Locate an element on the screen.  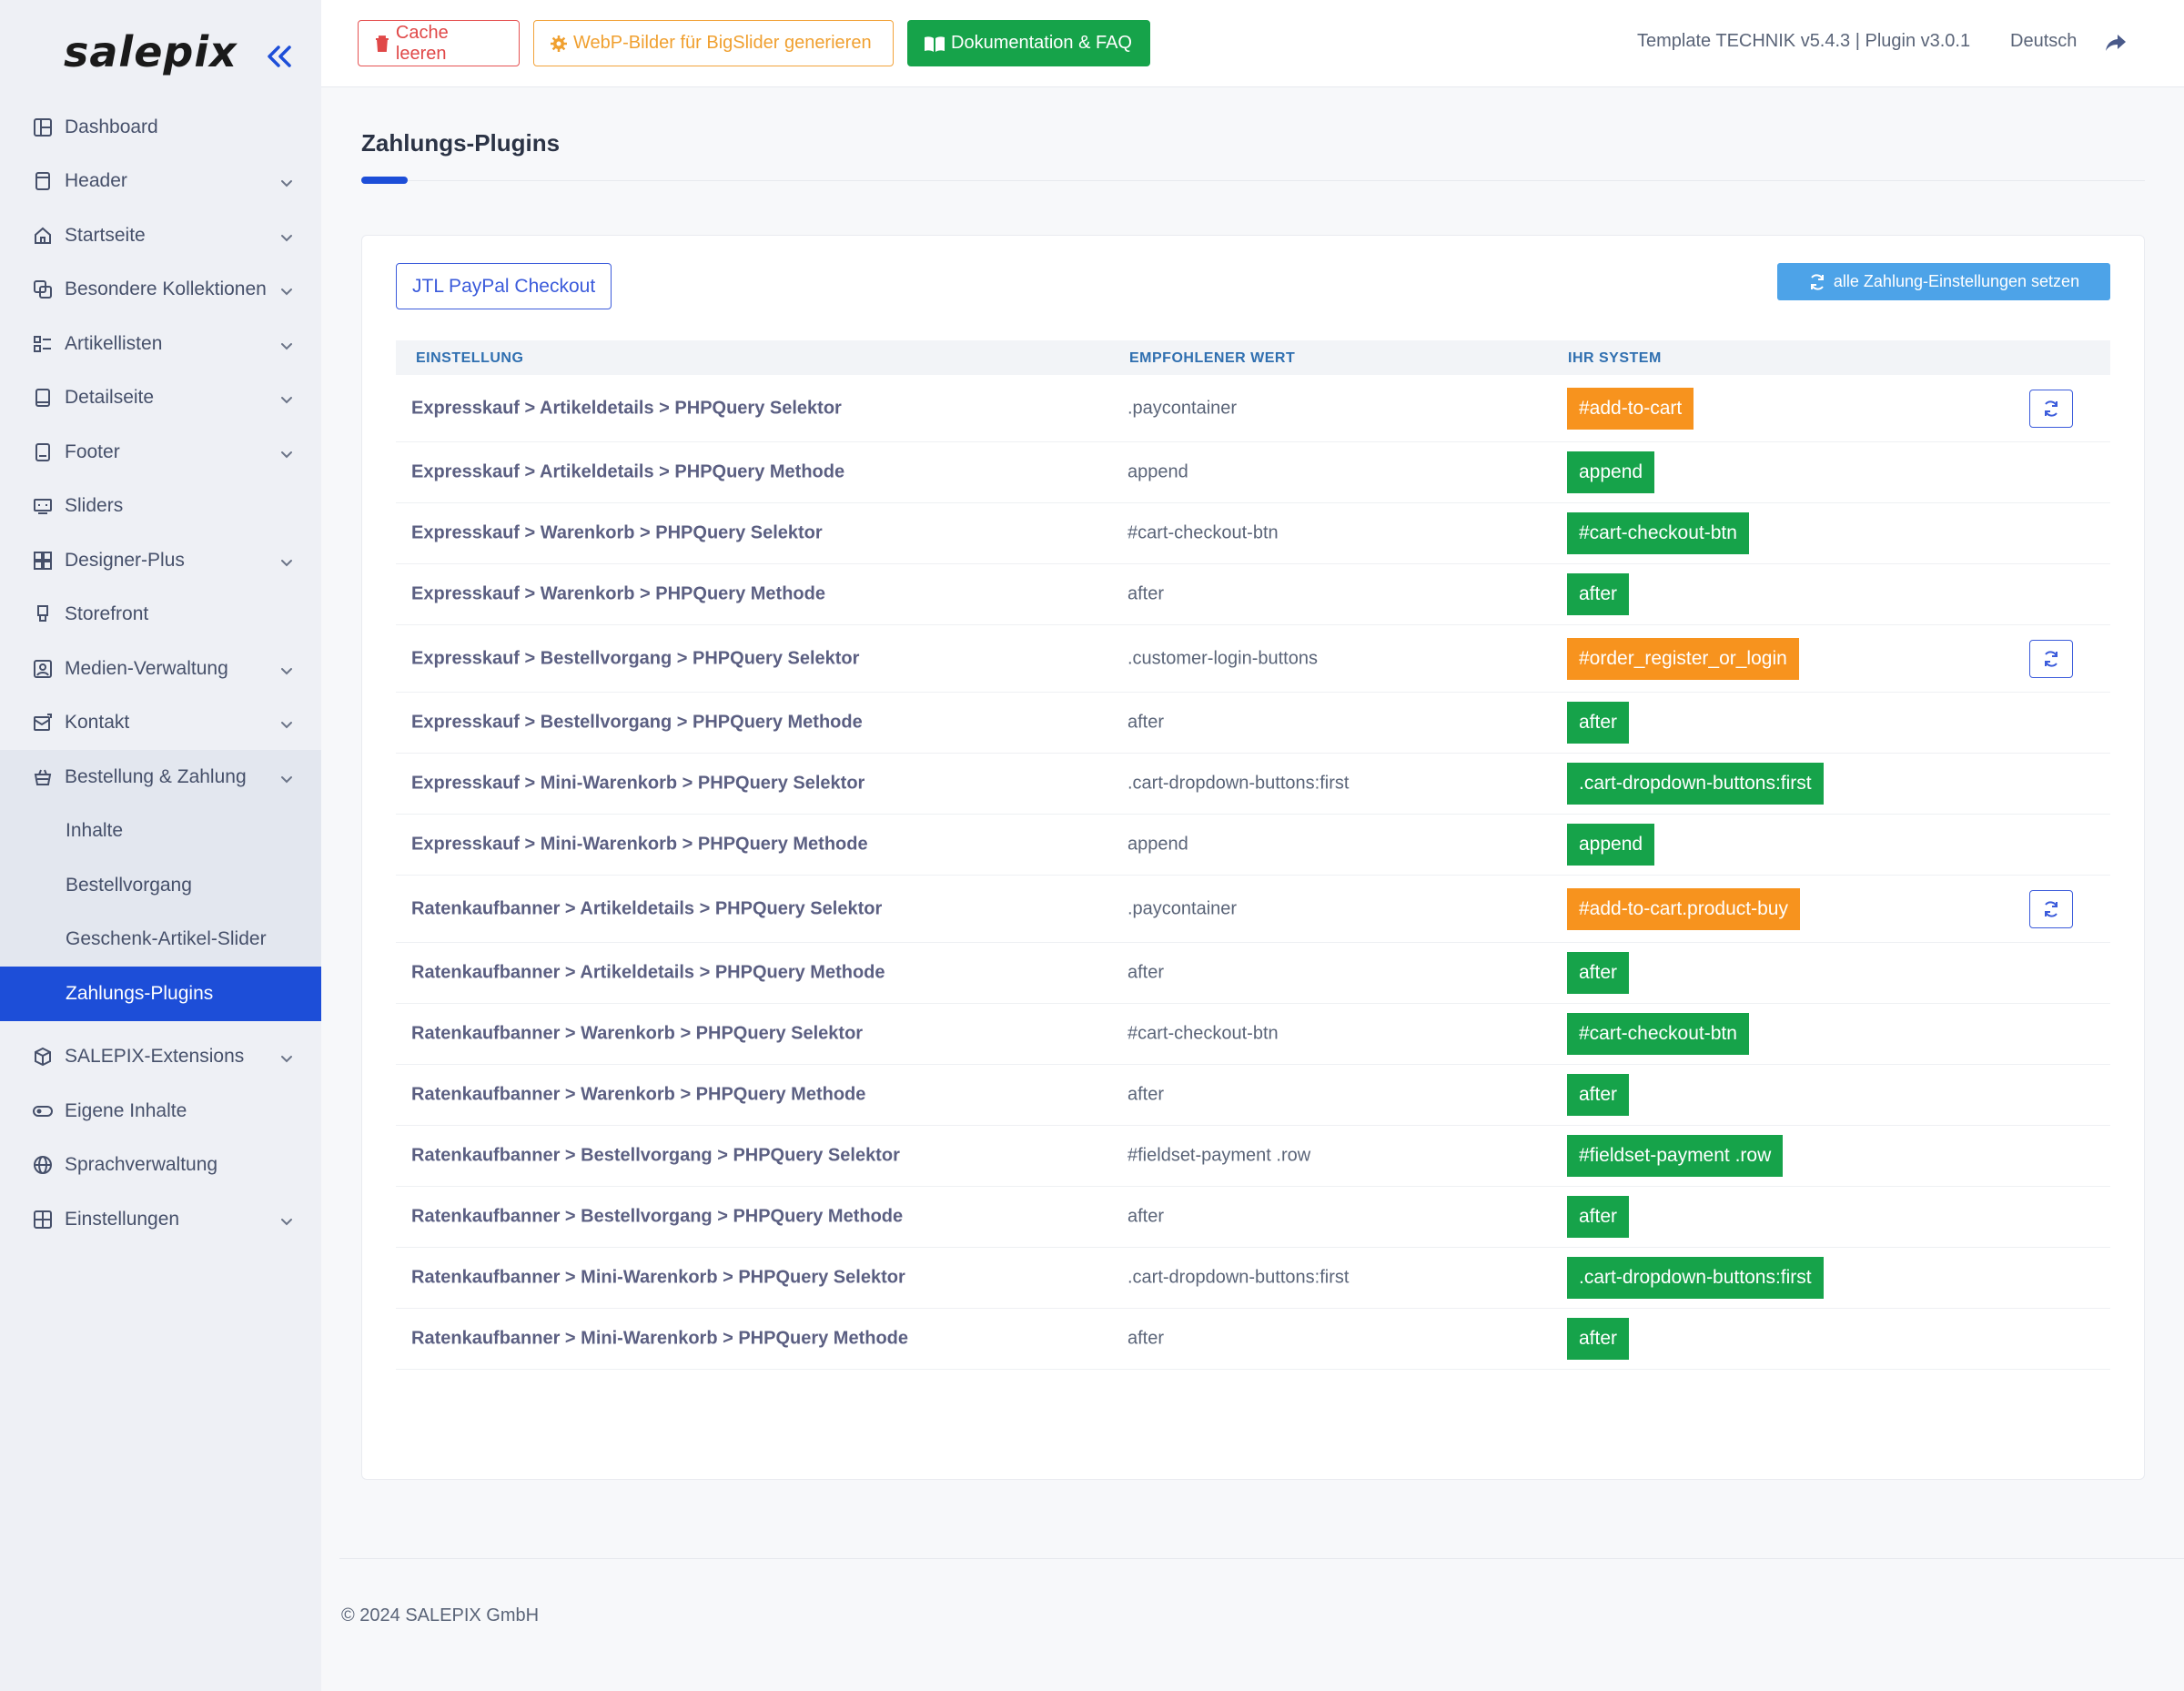
column-header-setting: EINSTELLUNG is located at coordinates (470, 358).